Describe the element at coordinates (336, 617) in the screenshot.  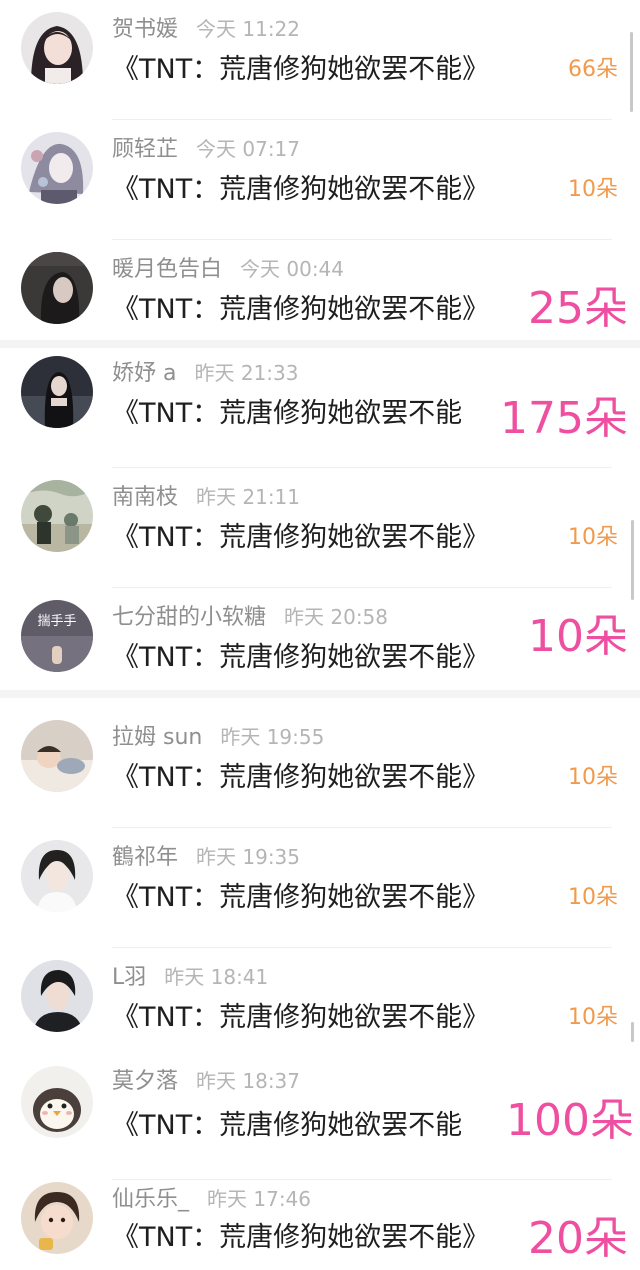
I see `timestamp: 昨天 20:58` at that location.